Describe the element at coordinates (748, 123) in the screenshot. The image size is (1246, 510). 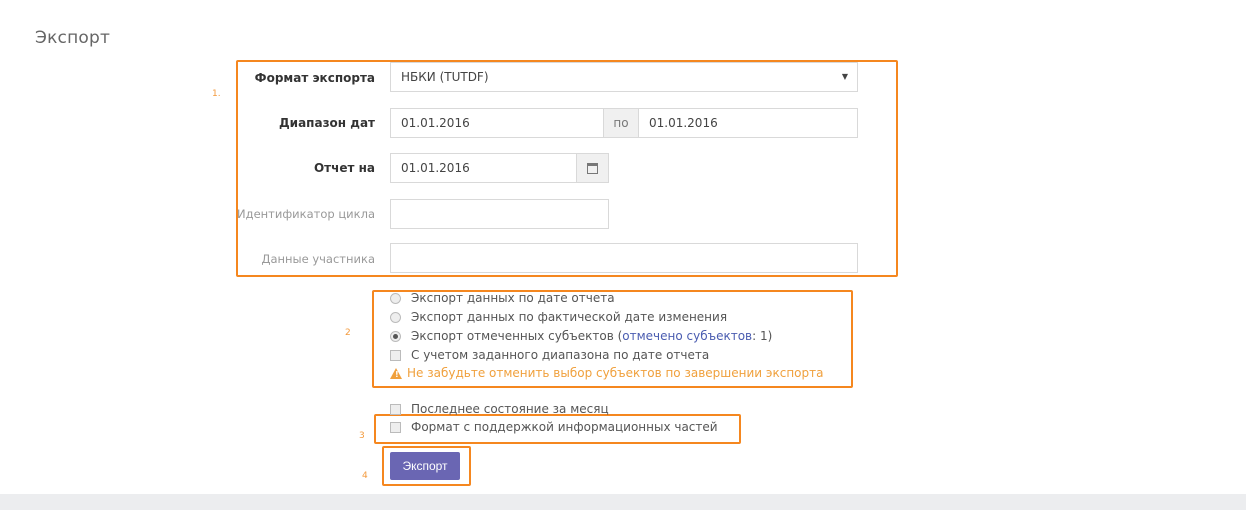
I see `date-to-input: 01.01.2016` at that location.